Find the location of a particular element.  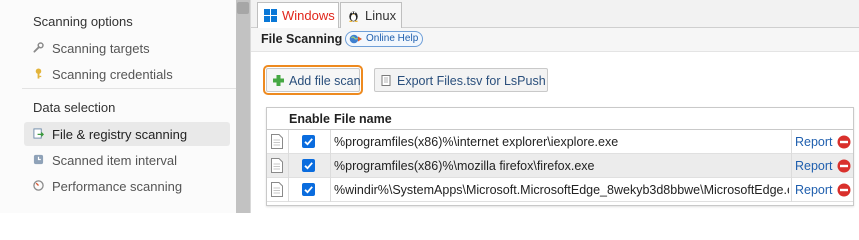

gauge-icon is located at coordinates (38, 185).